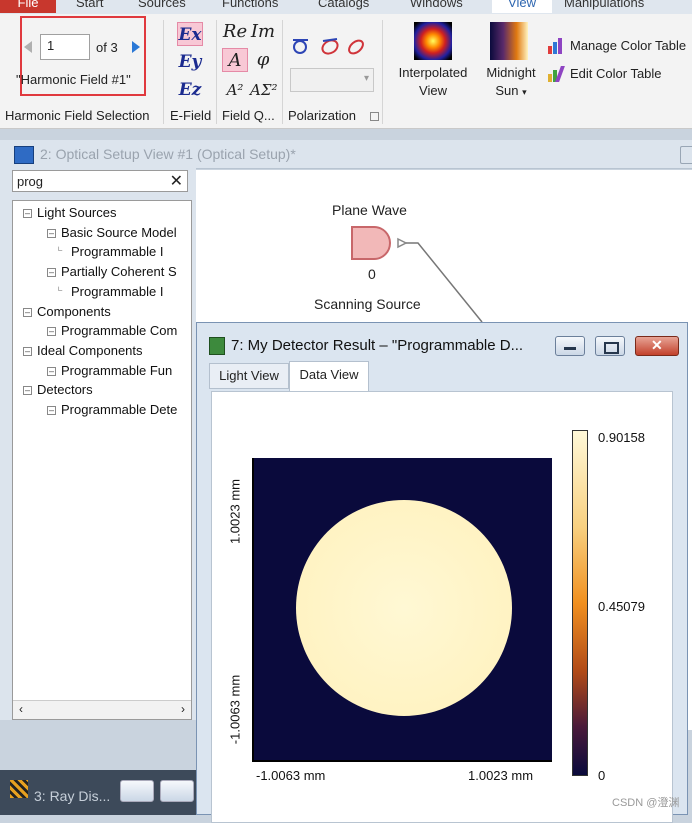 The width and height of the screenshot is (692, 823). I want to click on tab-catalogs: Catalogs, so click(343, 6).